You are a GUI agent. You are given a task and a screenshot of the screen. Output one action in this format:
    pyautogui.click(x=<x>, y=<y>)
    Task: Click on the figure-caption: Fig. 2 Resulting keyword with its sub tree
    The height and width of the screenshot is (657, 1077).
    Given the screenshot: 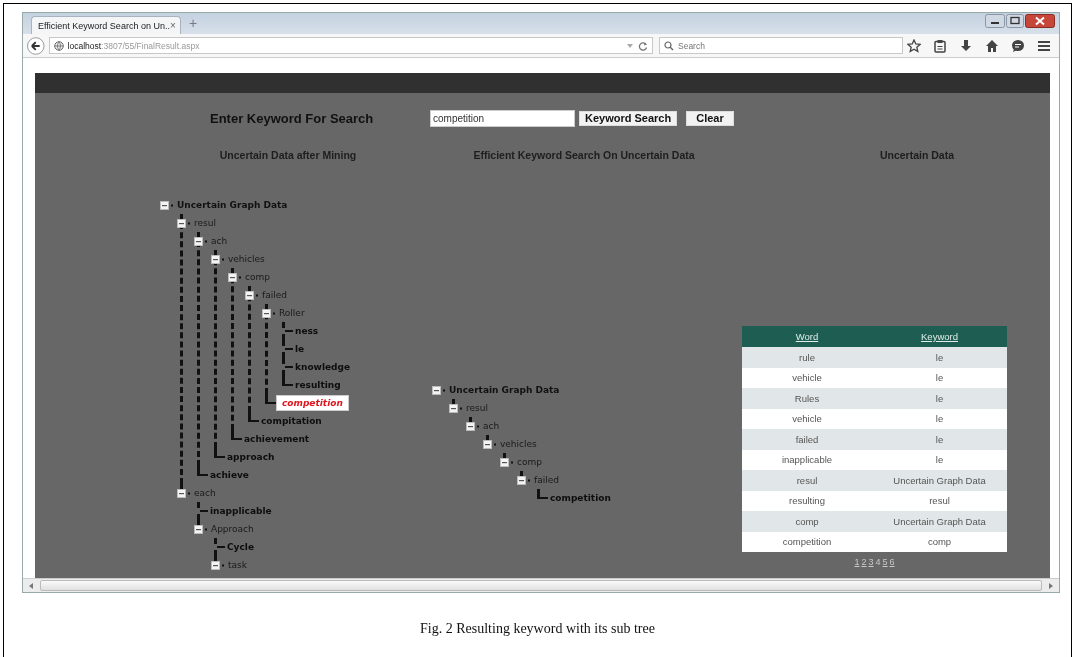 What is the action you would take?
    pyautogui.click(x=537, y=629)
    